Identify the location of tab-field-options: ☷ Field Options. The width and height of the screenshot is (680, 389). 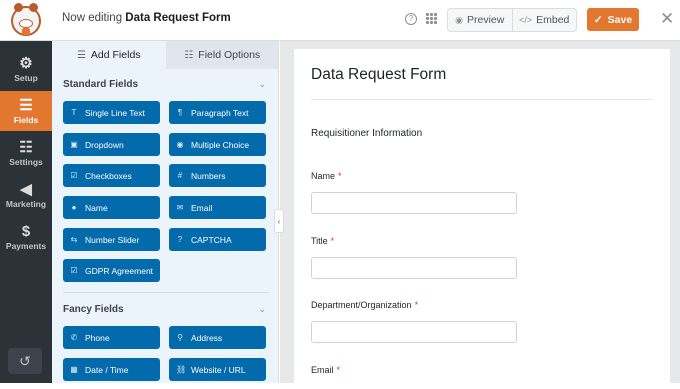
(221, 55).